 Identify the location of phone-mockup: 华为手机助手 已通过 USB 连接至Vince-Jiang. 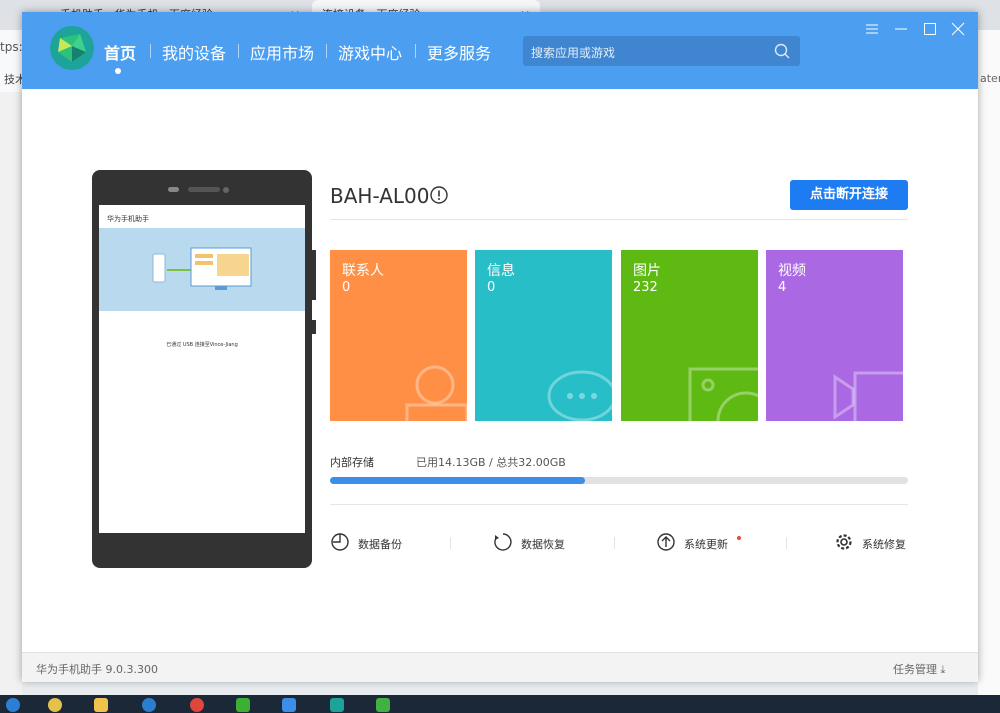
(202, 369).